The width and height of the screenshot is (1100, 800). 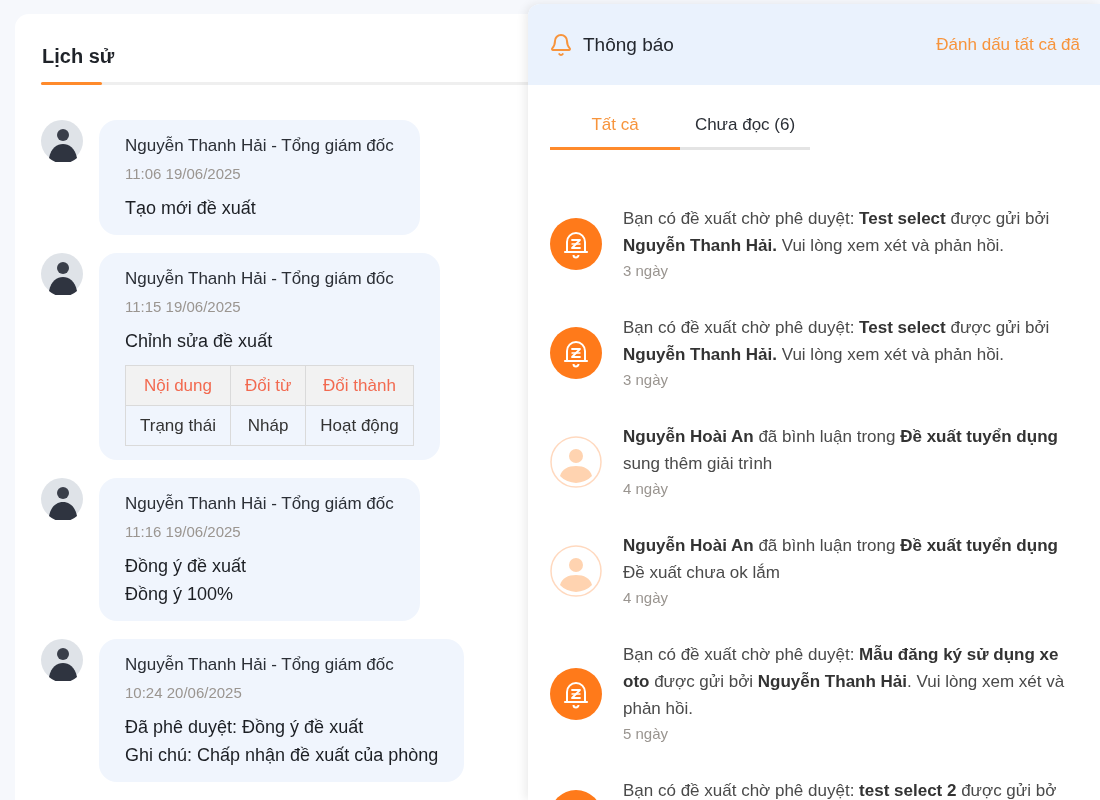 I want to click on timestamp: 11:15 19/06/2025, so click(x=183, y=307).